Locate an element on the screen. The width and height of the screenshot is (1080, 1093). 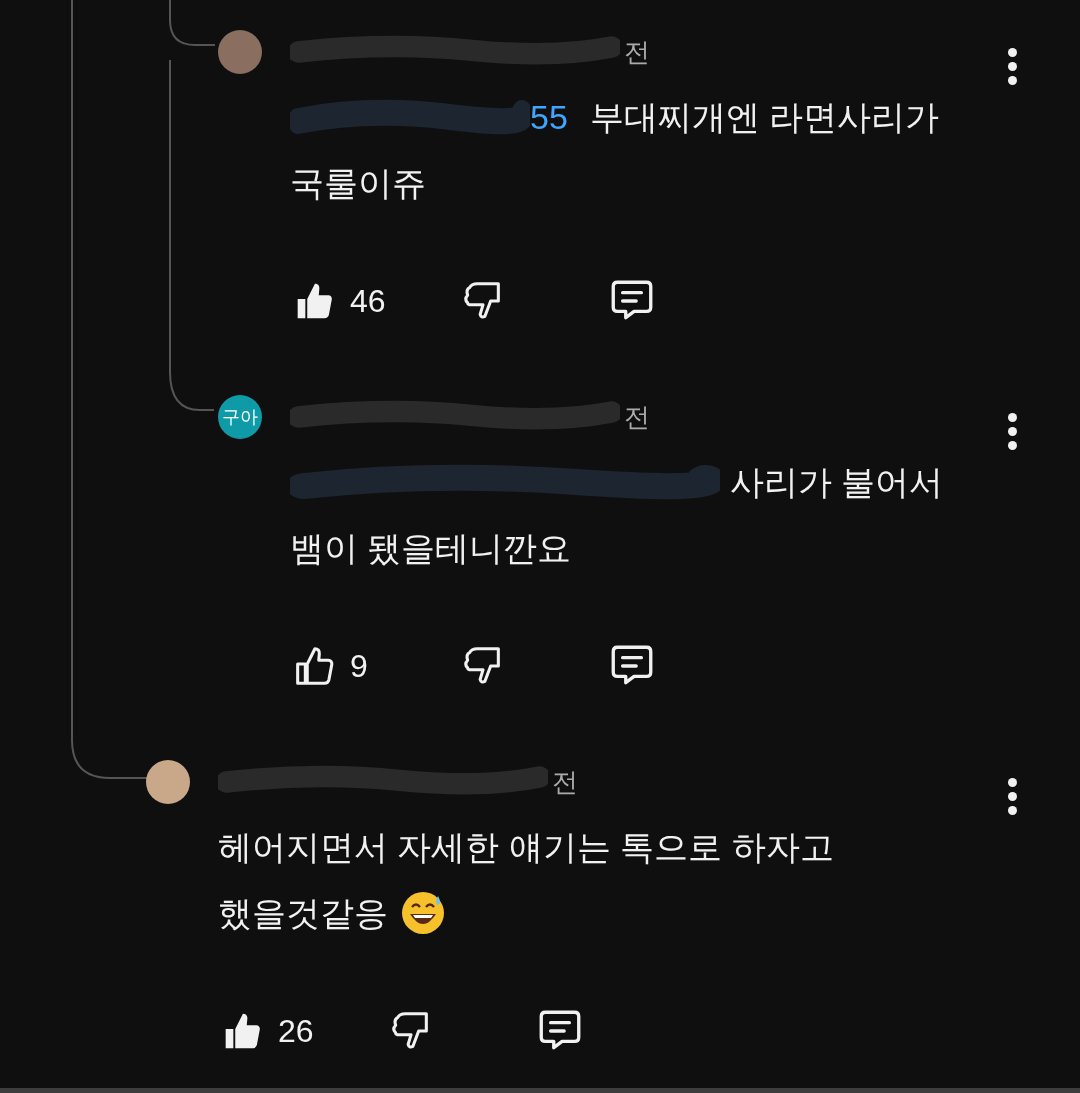
like-button: 9 is located at coordinates (375, 666).